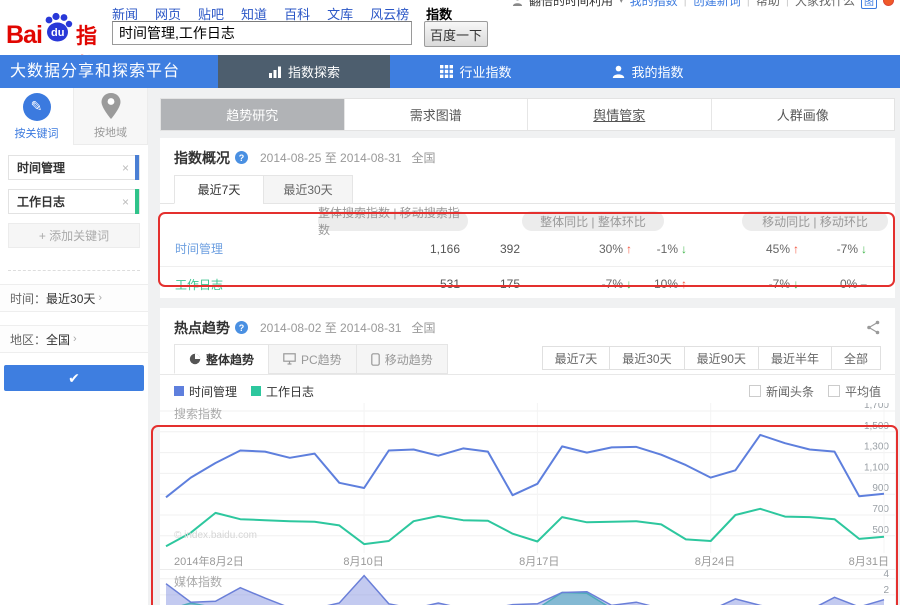  What do you see at coordinates (855, 358) in the screenshot?
I see `range-all-button: 全部` at bounding box center [855, 358].